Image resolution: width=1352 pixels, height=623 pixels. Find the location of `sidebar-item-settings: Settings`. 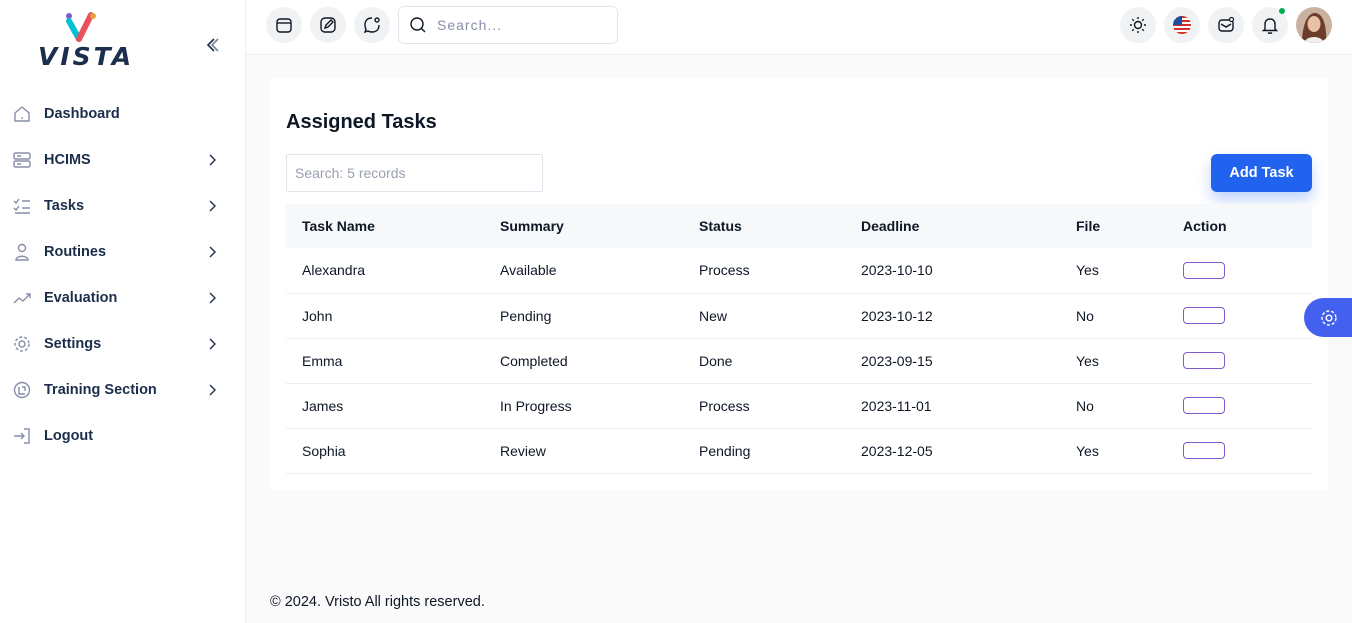

sidebar-item-settings: Settings is located at coordinates (123, 344).